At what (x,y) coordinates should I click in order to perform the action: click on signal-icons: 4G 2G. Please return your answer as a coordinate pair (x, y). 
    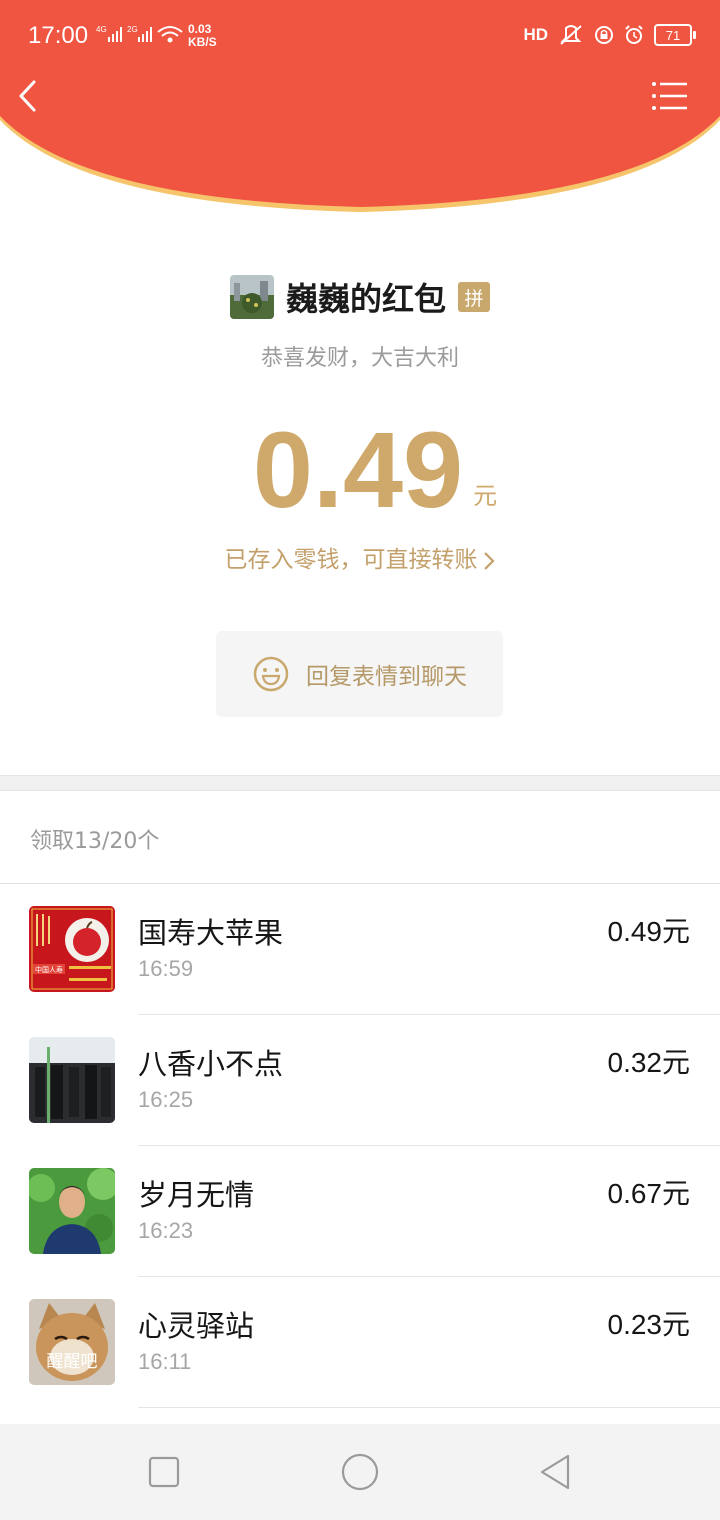
    Looking at the image, I should click on (141, 36).